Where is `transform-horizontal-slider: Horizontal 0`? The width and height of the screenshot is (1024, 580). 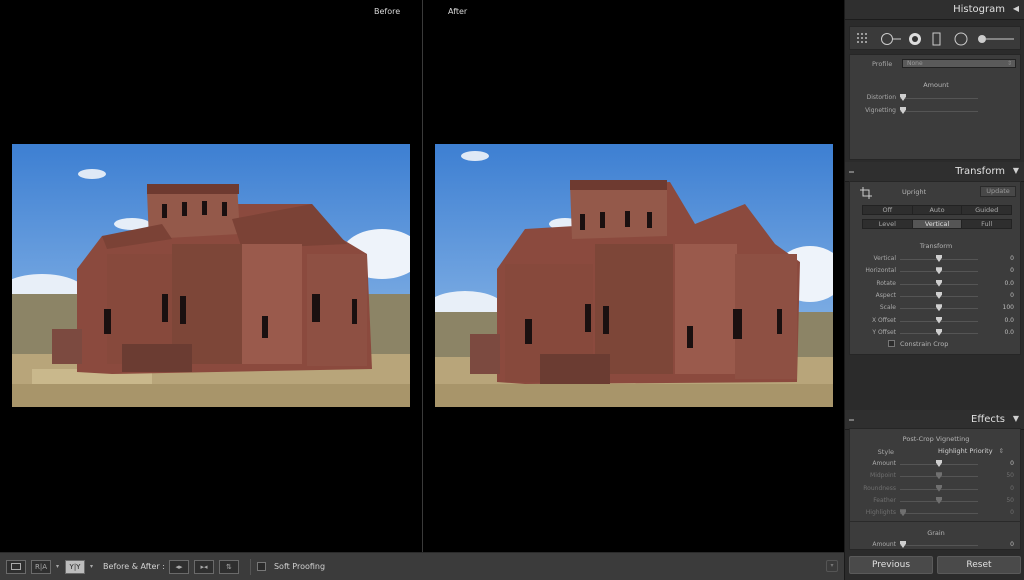
transform-horizontal-slider: Horizontal 0 is located at coordinates (936, 271).